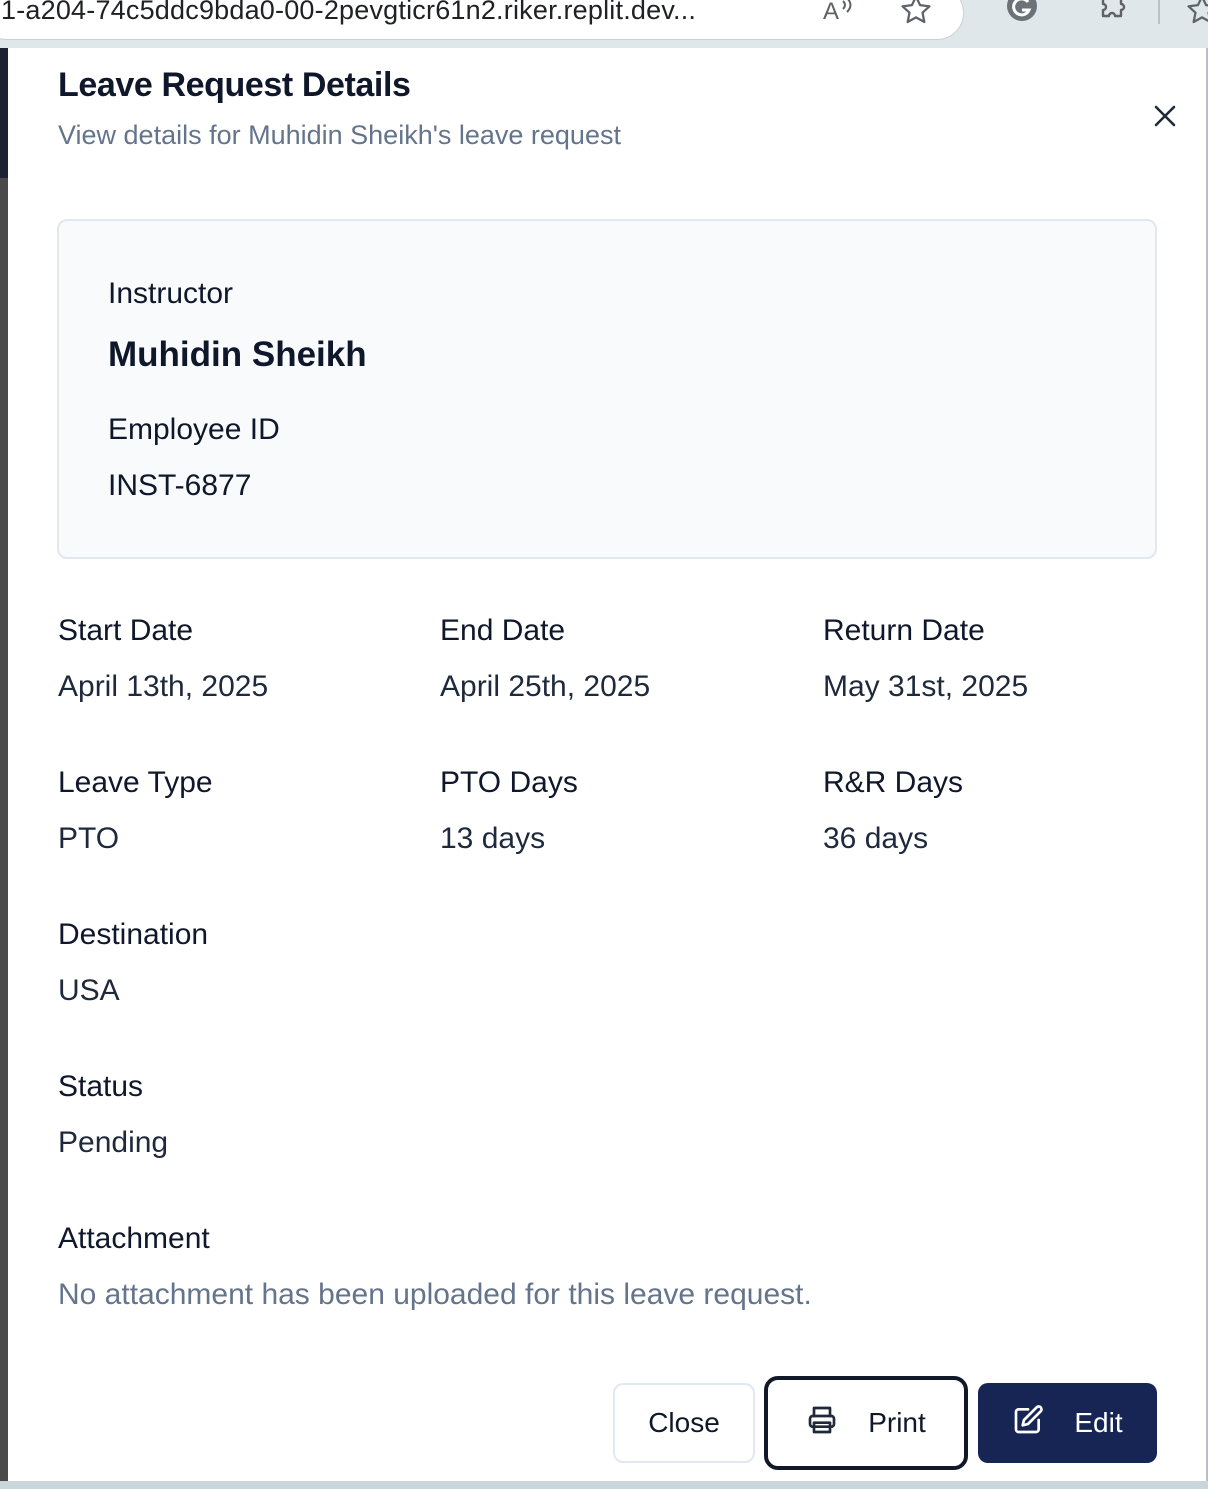 This screenshot has width=1208, height=1489. Describe the element at coordinates (822, 1423) in the screenshot. I see `printer-icon` at that location.